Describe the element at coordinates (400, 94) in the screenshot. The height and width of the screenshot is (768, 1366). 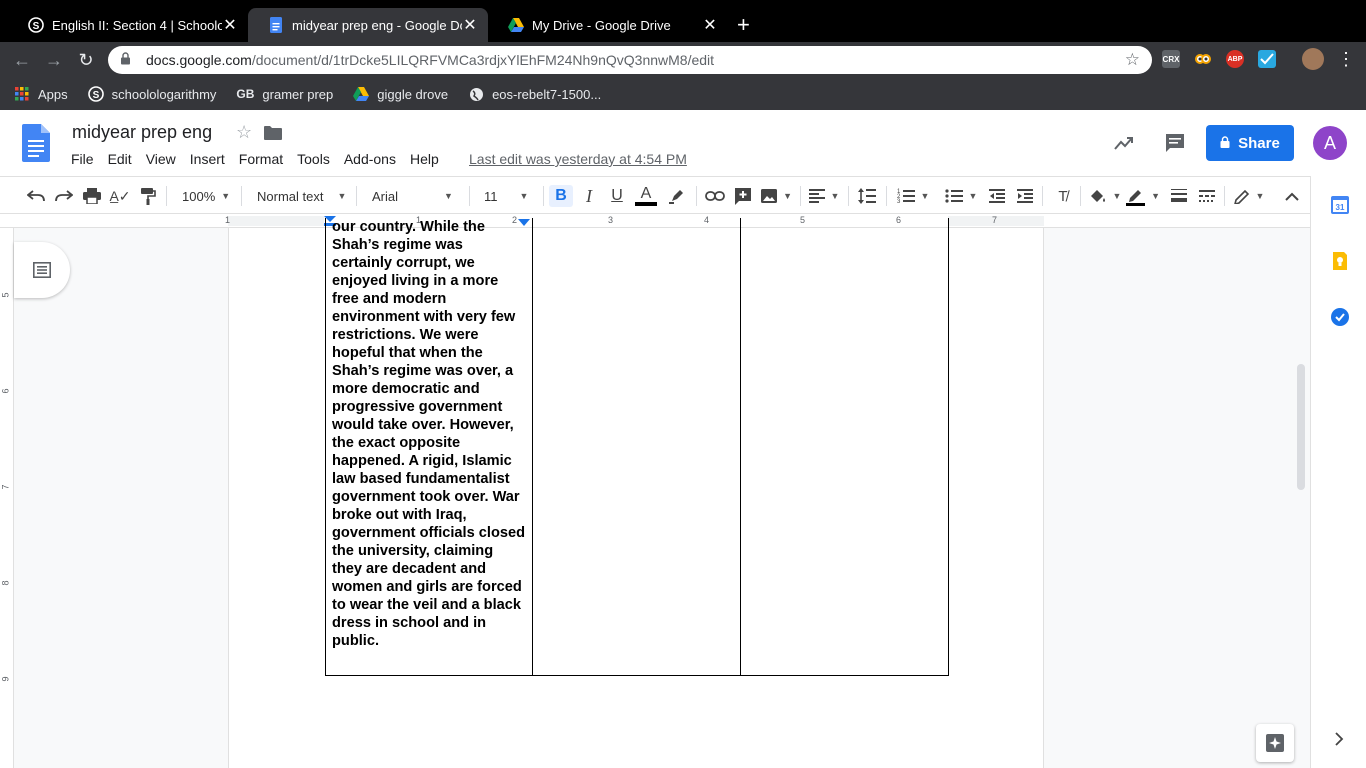
I see `bookmark-giggle-drove: giggle drove` at that location.